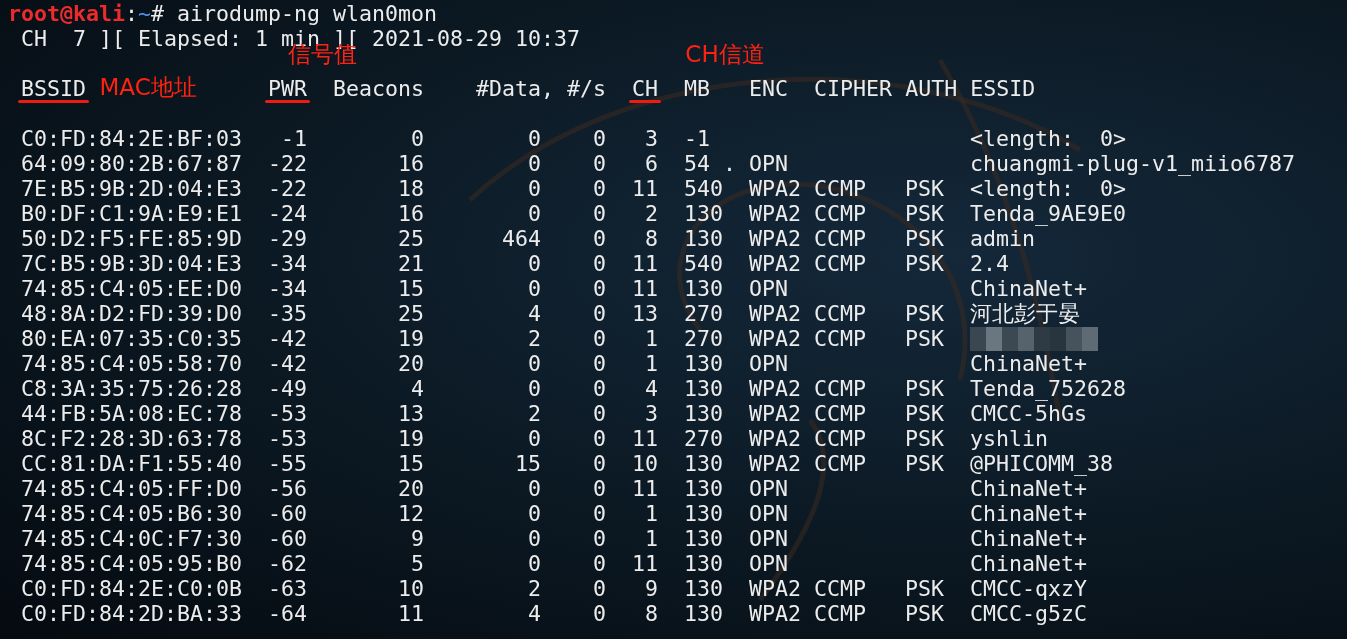 The image size is (1347, 639). Describe the element at coordinates (287, 413) in the screenshot. I see `table-cell-text: -53` at that location.